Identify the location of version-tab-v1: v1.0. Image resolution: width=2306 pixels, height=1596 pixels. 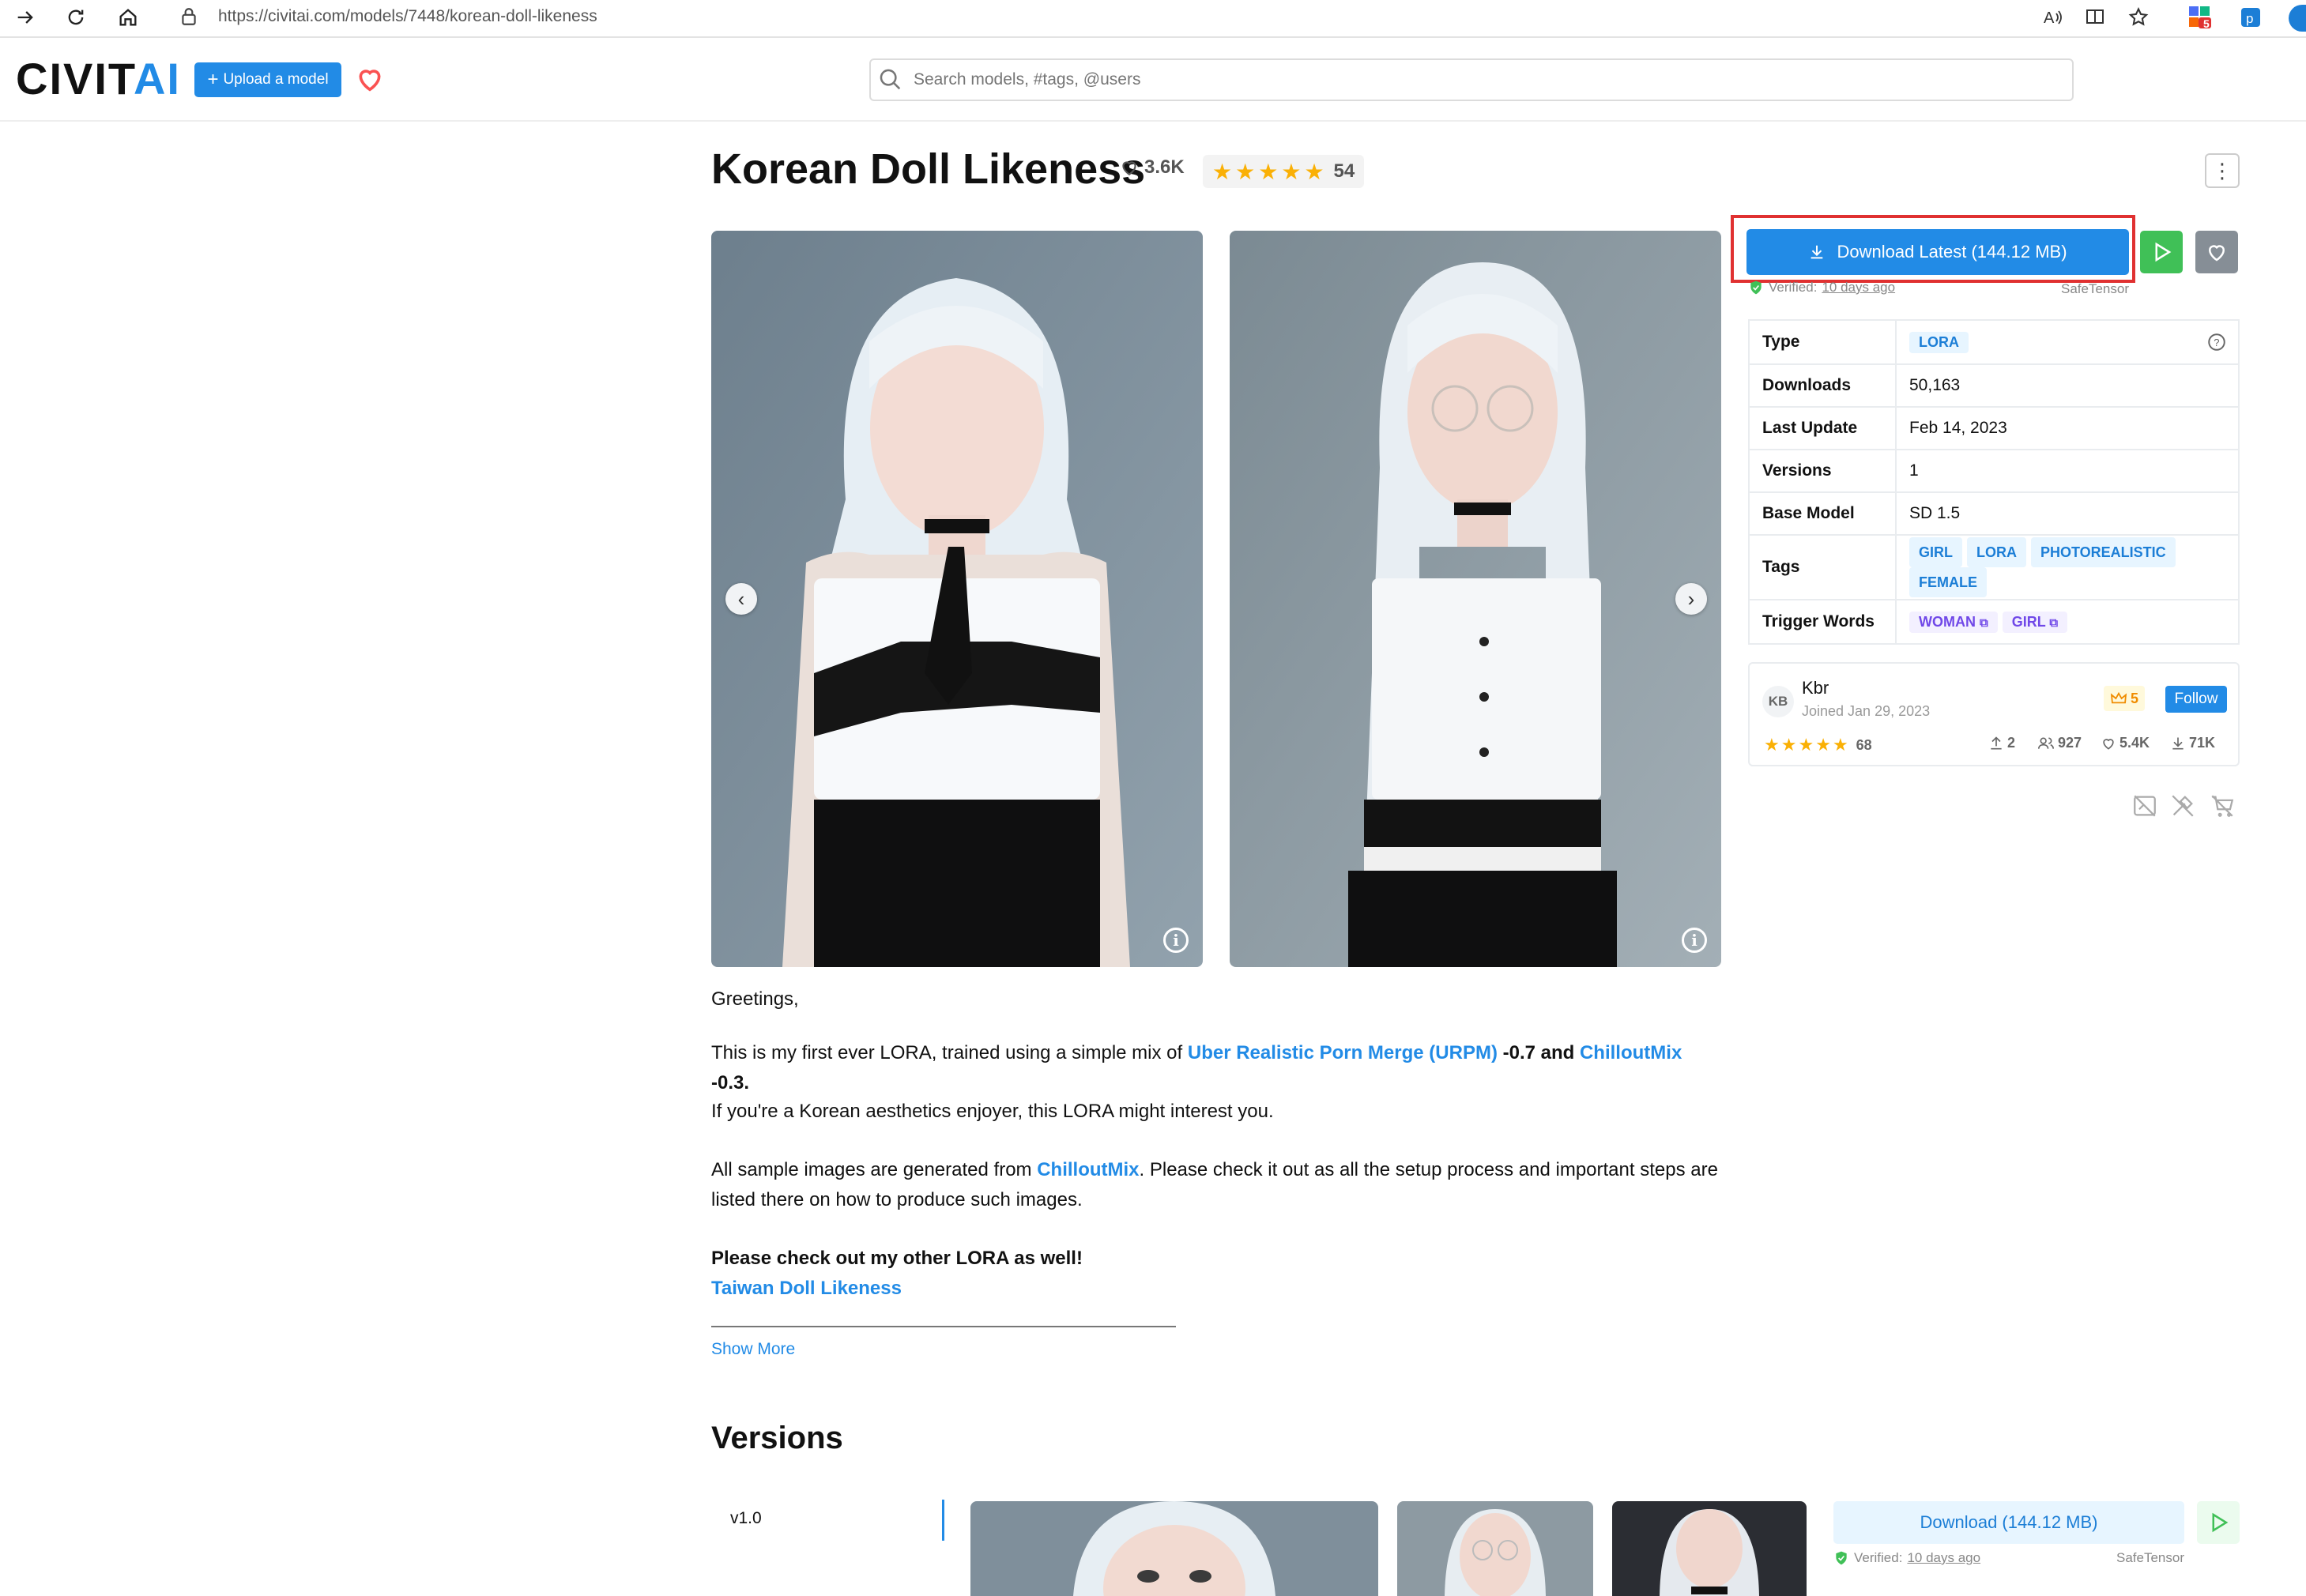
(746, 1519).